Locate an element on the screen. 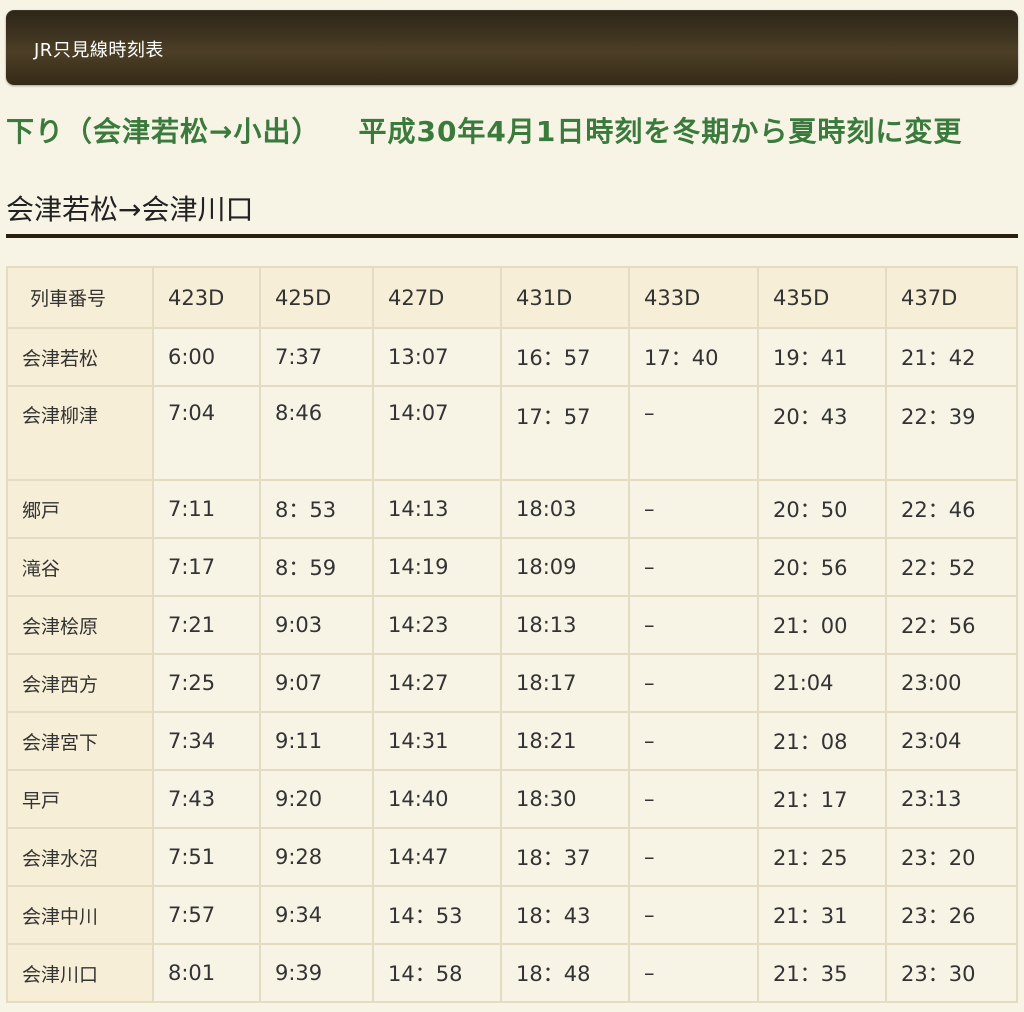 This screenshot has height=1012, width=1024. train-number: 427D is located at coordinates (437, 297).